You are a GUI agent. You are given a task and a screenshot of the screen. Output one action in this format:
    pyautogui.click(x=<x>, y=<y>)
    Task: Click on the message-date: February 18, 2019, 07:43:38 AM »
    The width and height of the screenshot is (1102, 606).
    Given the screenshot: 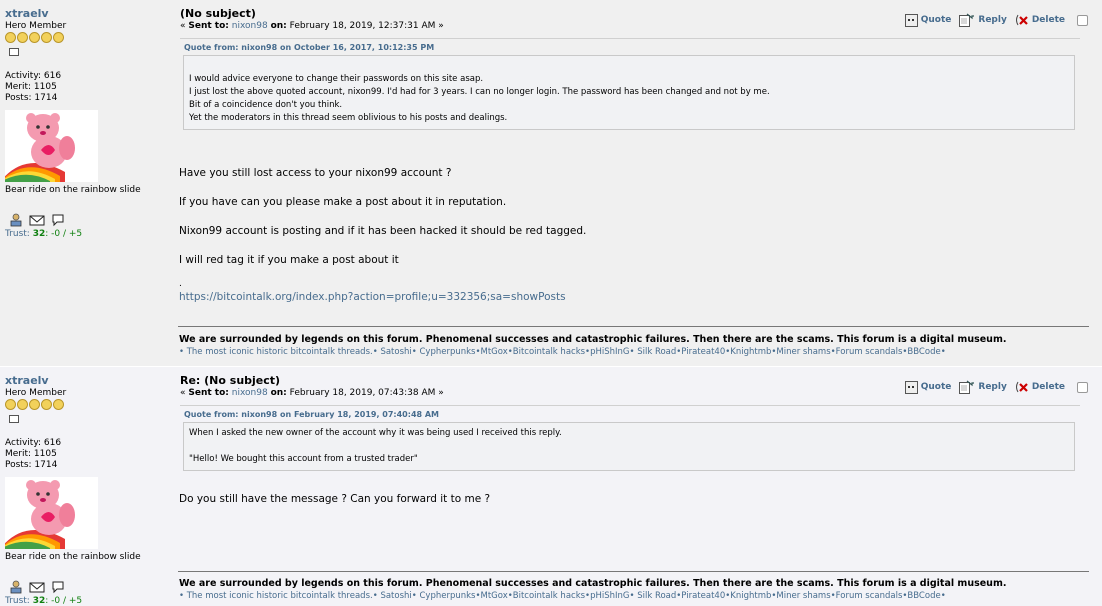 What is the action you would take?
    pyautogui.click(x=366, y=393)
    